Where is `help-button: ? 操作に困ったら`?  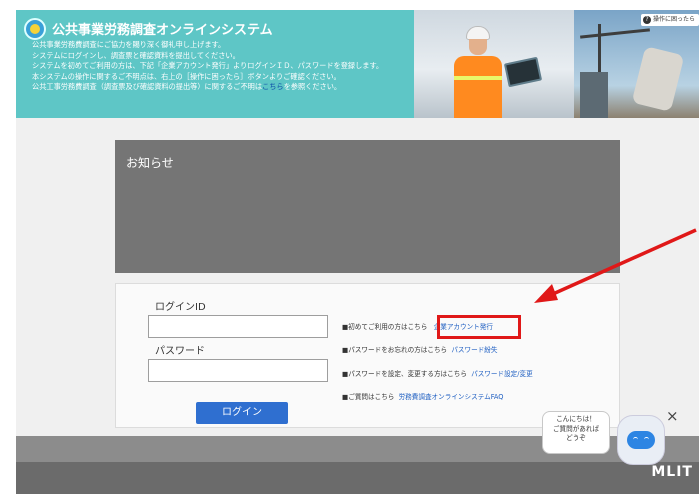
help-button: ? 操作に困ったら is located at coordinates (669, 20).